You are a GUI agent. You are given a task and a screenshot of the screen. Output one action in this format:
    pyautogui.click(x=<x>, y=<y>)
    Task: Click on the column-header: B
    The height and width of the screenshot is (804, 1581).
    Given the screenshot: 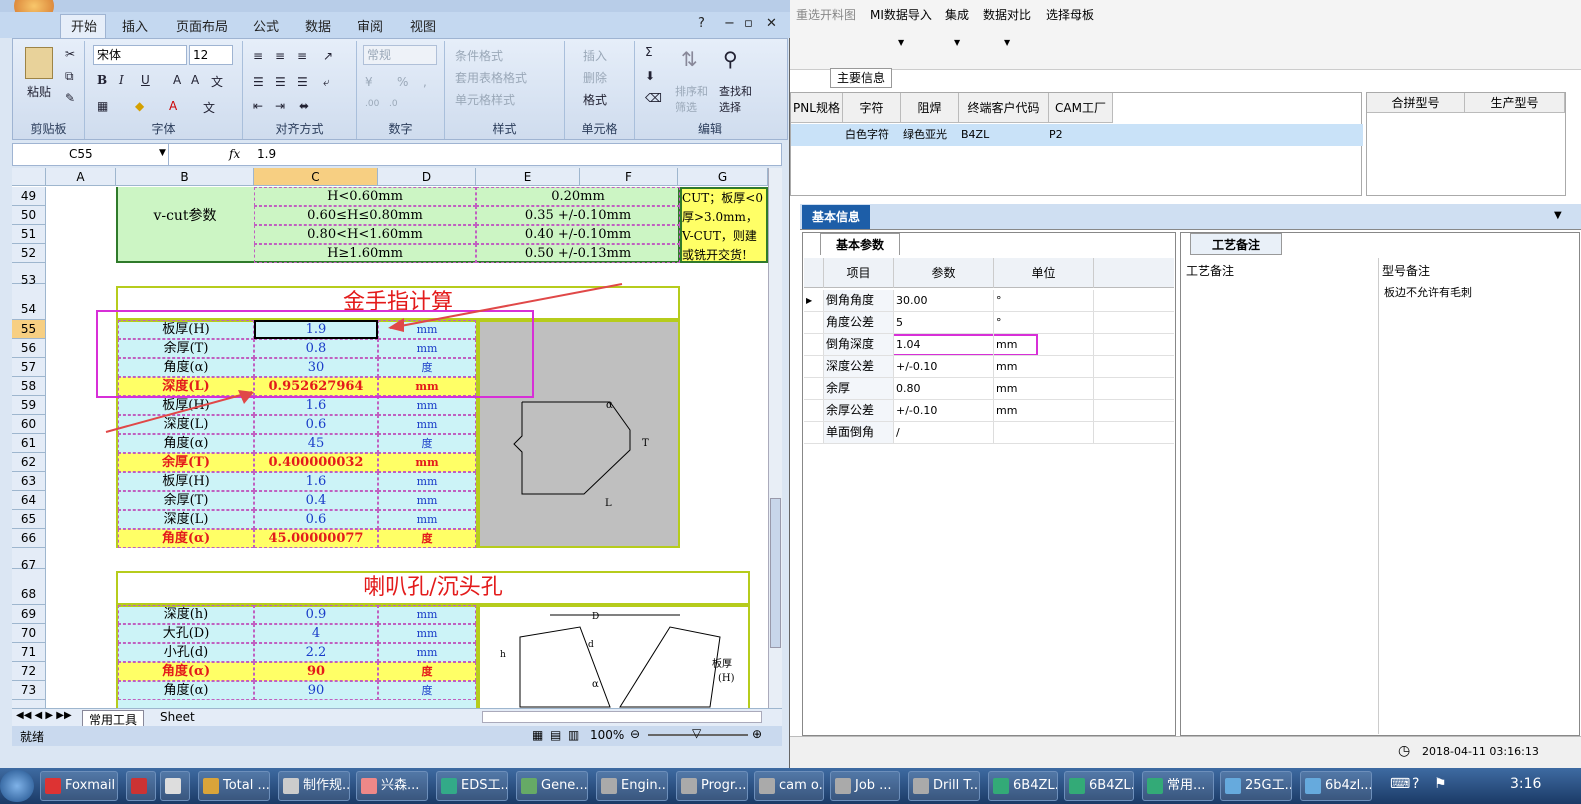 What is the action you would take?
    pyautogui.click(x=185, y=177)
    